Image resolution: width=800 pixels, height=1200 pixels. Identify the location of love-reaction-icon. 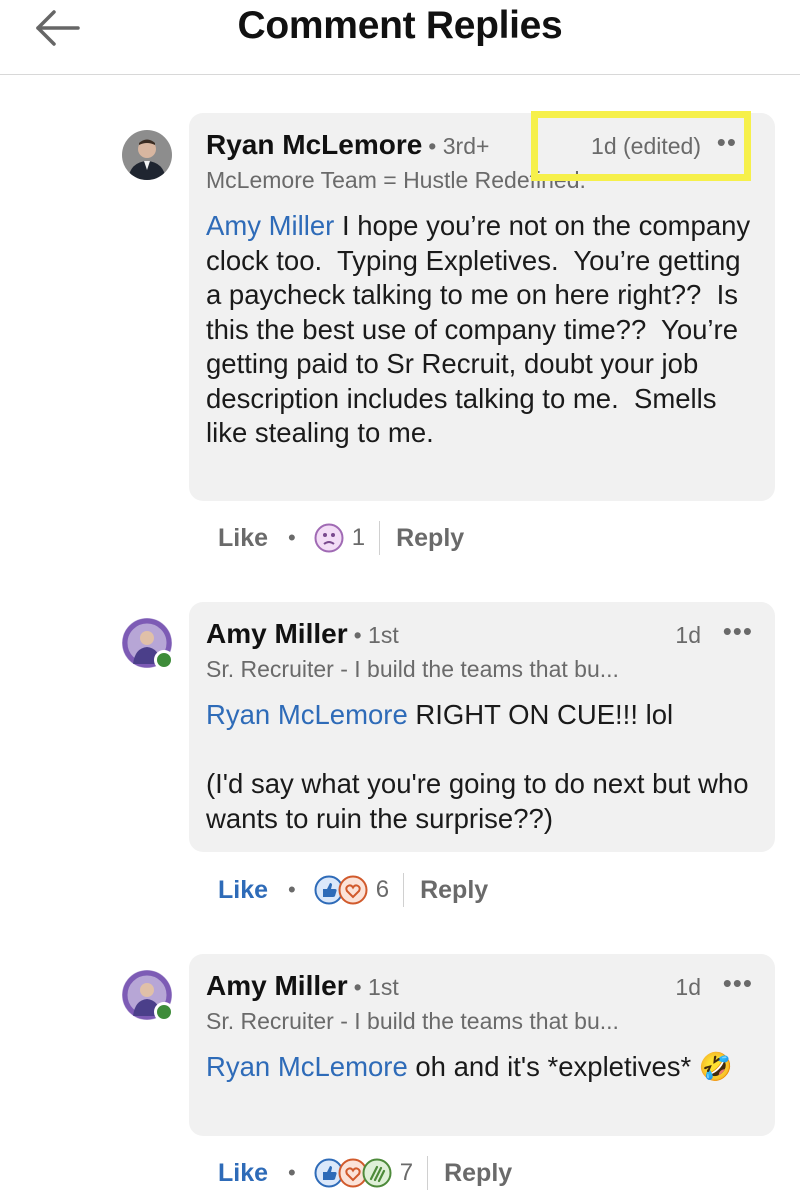
(353, 890).